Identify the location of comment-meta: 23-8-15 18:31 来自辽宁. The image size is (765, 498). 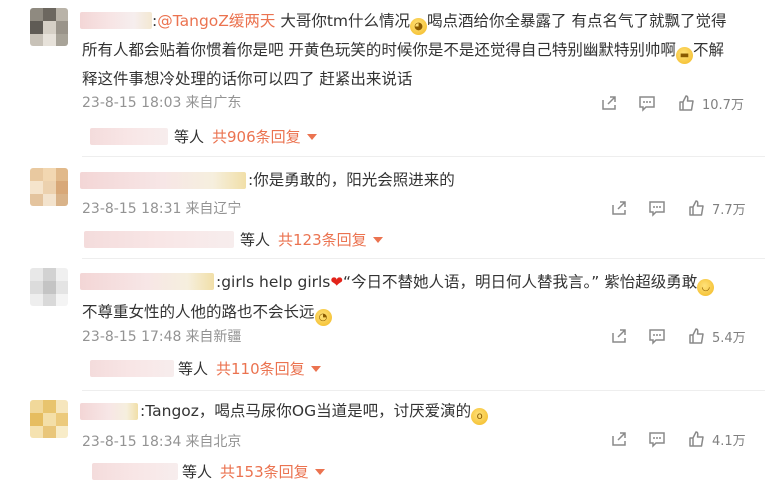
(161, 208).